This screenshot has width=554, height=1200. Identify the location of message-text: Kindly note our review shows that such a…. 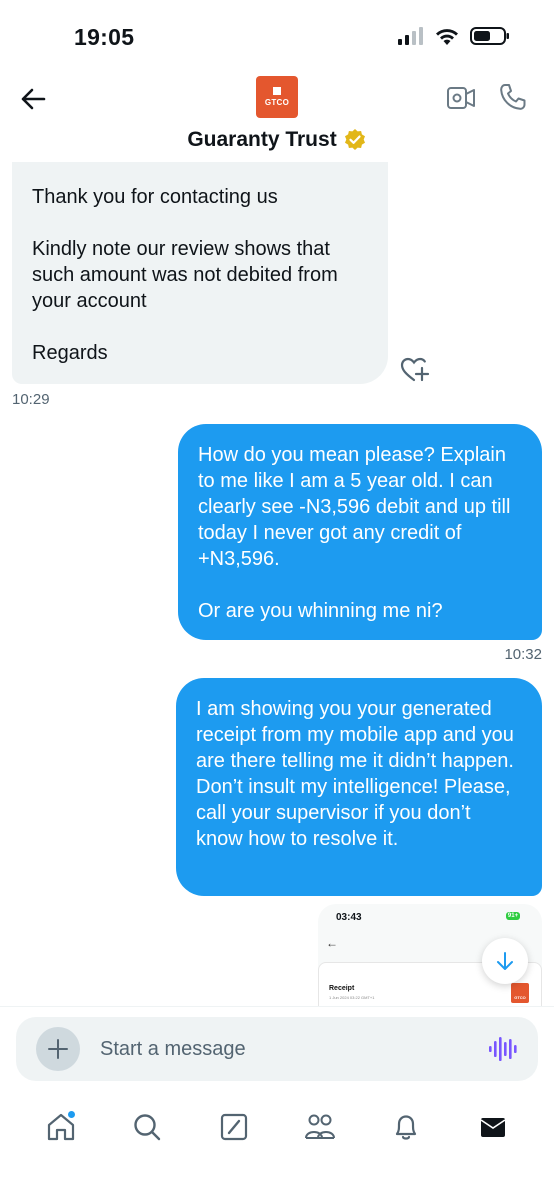
(185, 275).